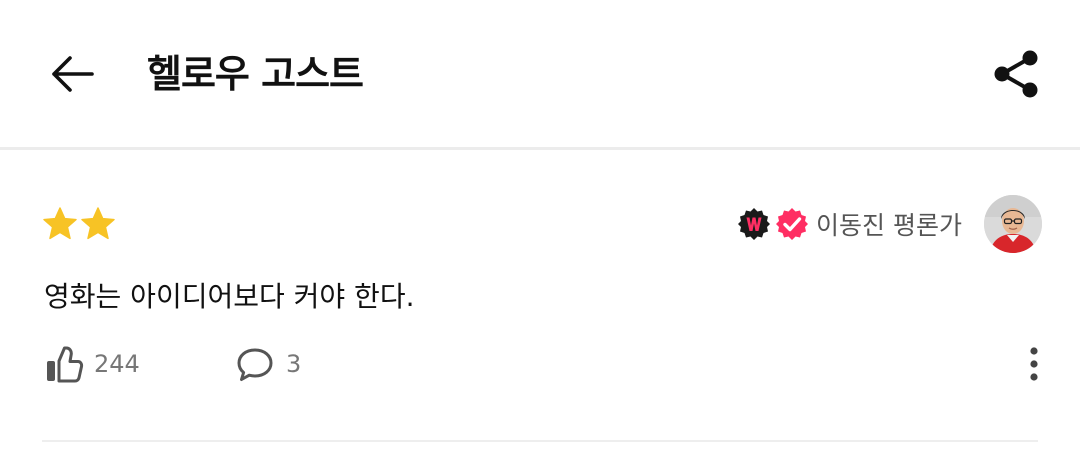 The height and width of the screenshot is (471, 1080). I want to click on like-button: 244, so click(92, 364).